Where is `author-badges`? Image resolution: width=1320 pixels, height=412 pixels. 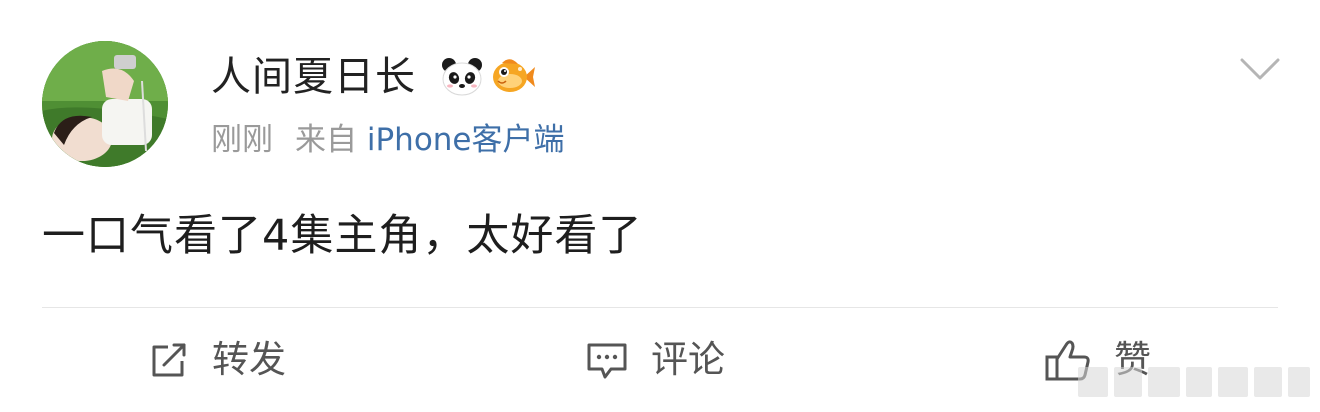
author-badges is located at coordinates (488, 77).